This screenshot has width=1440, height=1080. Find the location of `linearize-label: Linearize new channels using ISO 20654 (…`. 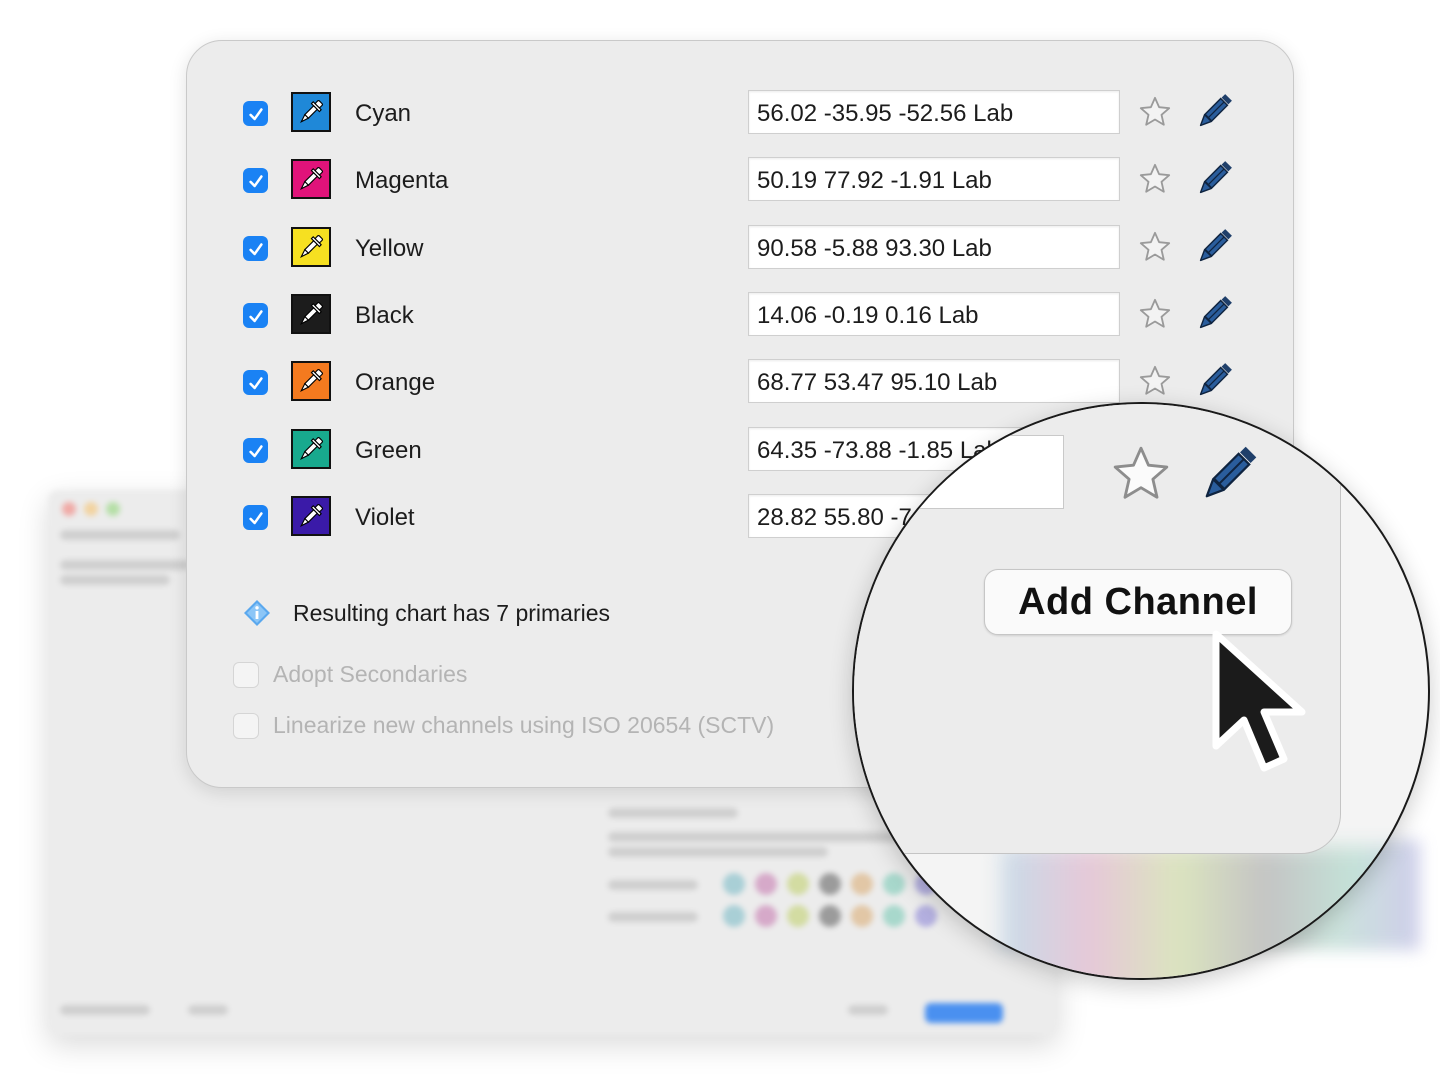

linearize-label: Linearize new channels using ISO 20654 (… is located at coordinates (524, 725).